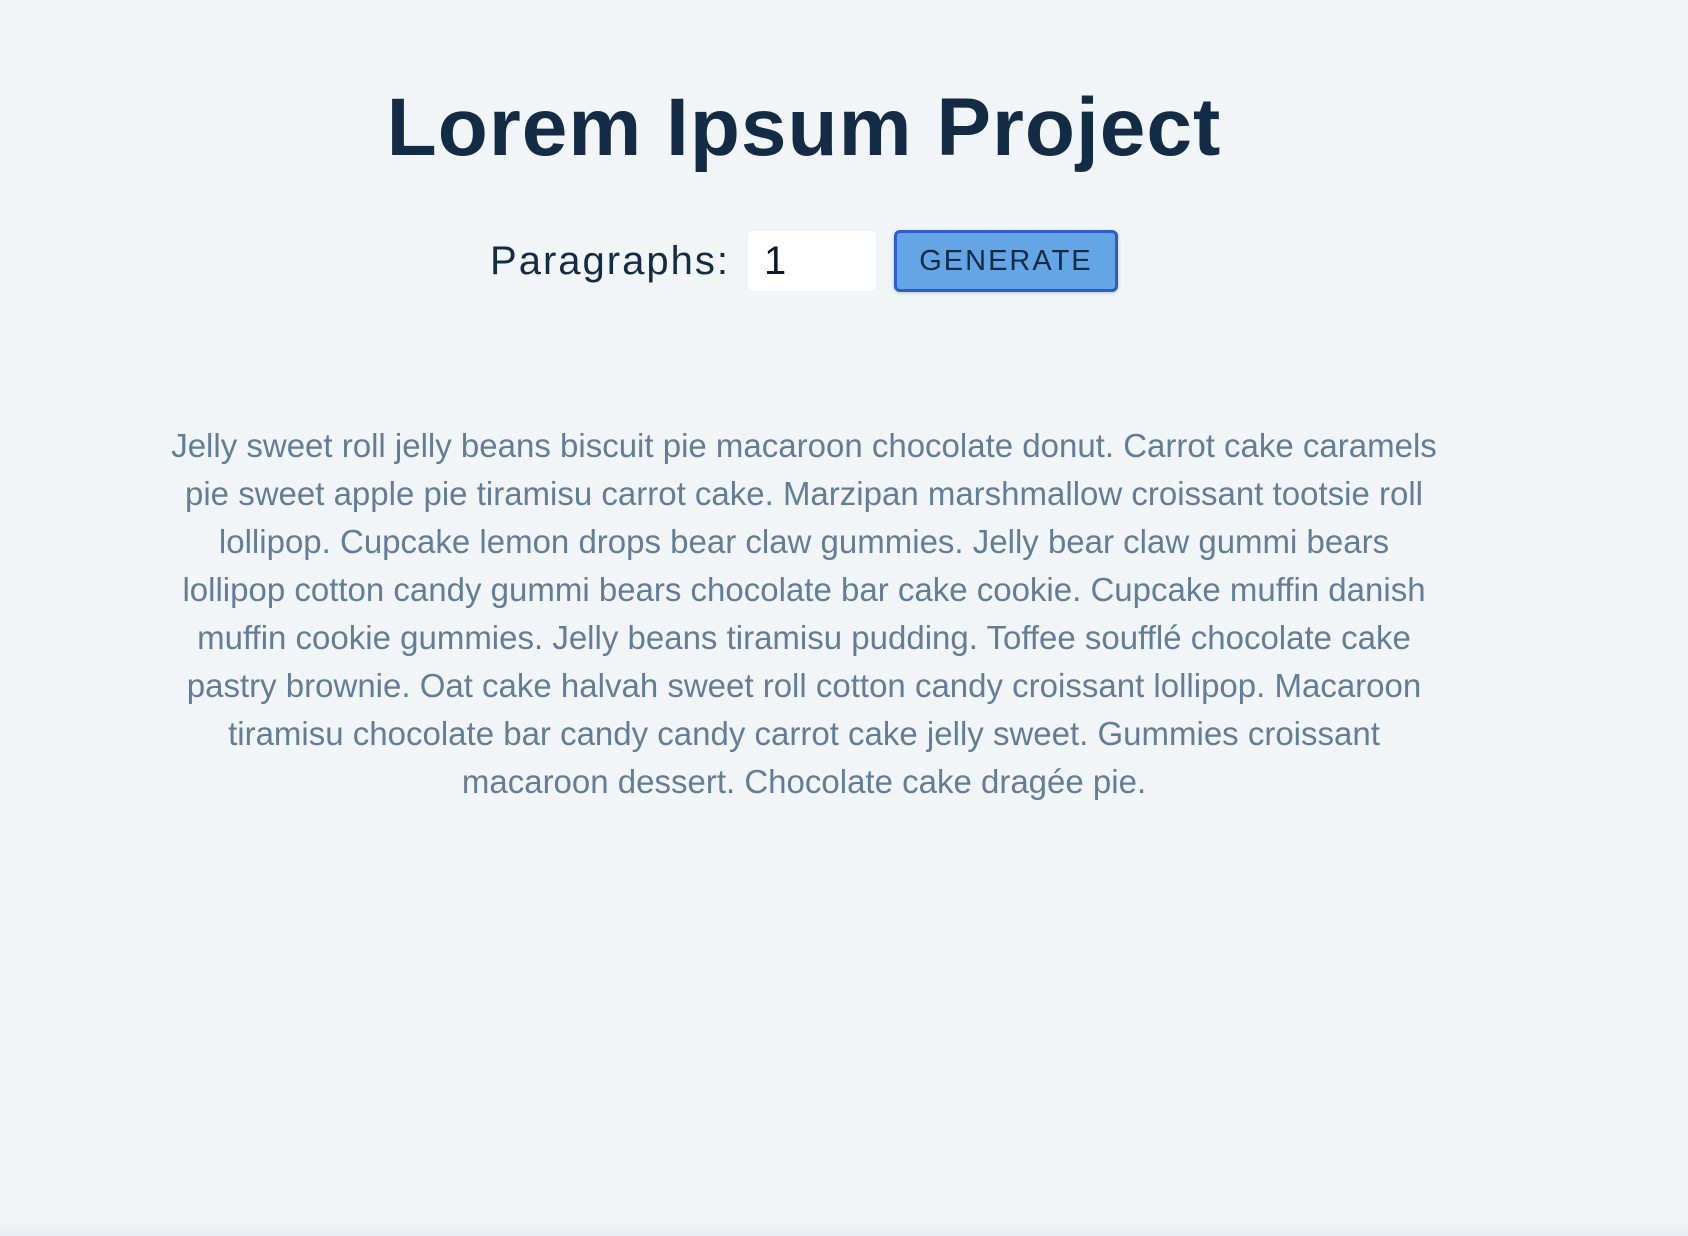 The height and width of the screenshot is (1236, 1688). Describe the element at coordinates (610, 261) in the screenshot. I see `paragraphs-label: Paragraphs:` at that location.